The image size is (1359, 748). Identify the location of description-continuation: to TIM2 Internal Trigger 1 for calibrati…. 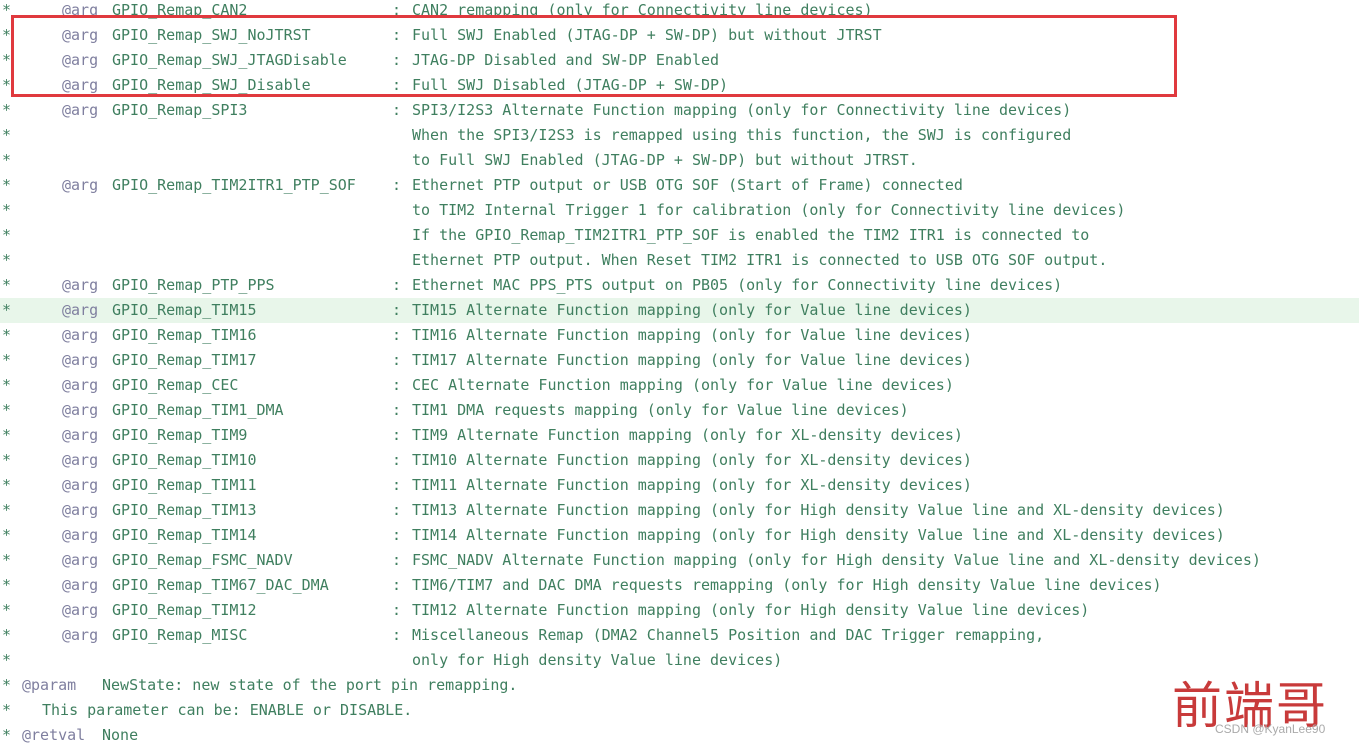
(769, 210).